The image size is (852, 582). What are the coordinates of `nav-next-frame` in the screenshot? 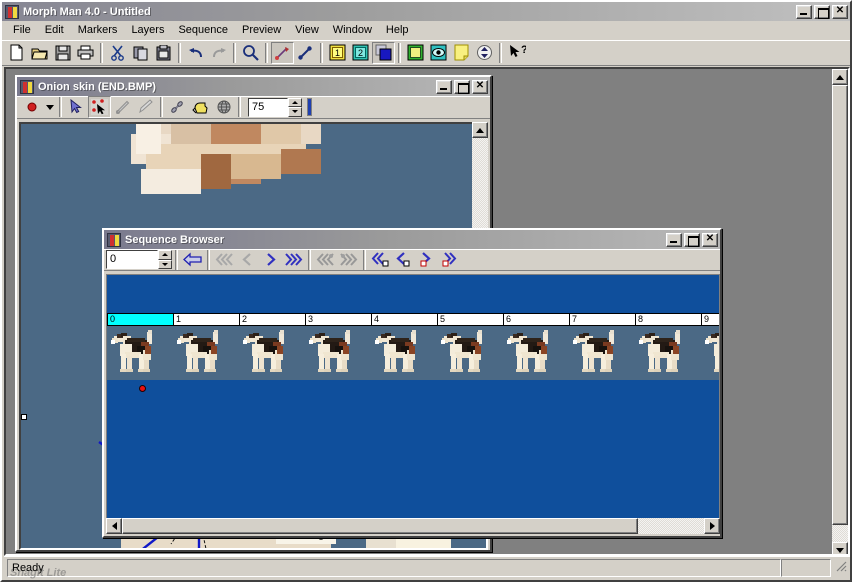 It's located at (270, 259).